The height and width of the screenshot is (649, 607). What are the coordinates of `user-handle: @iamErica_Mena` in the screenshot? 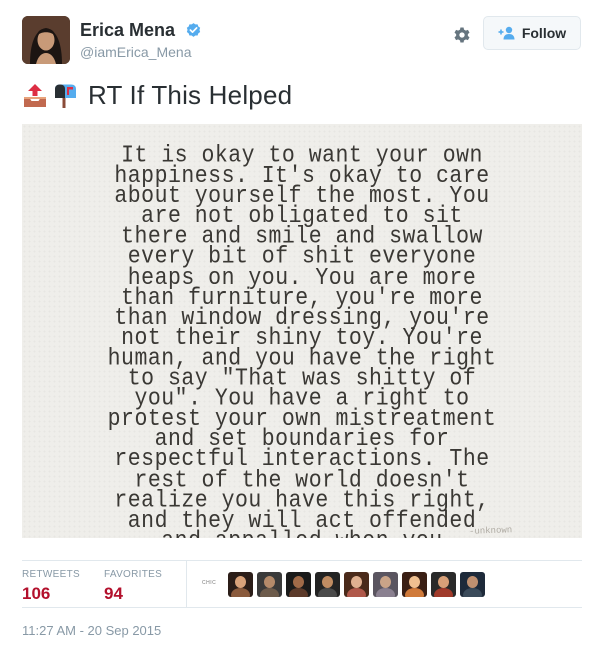 It's located at (141, 52).